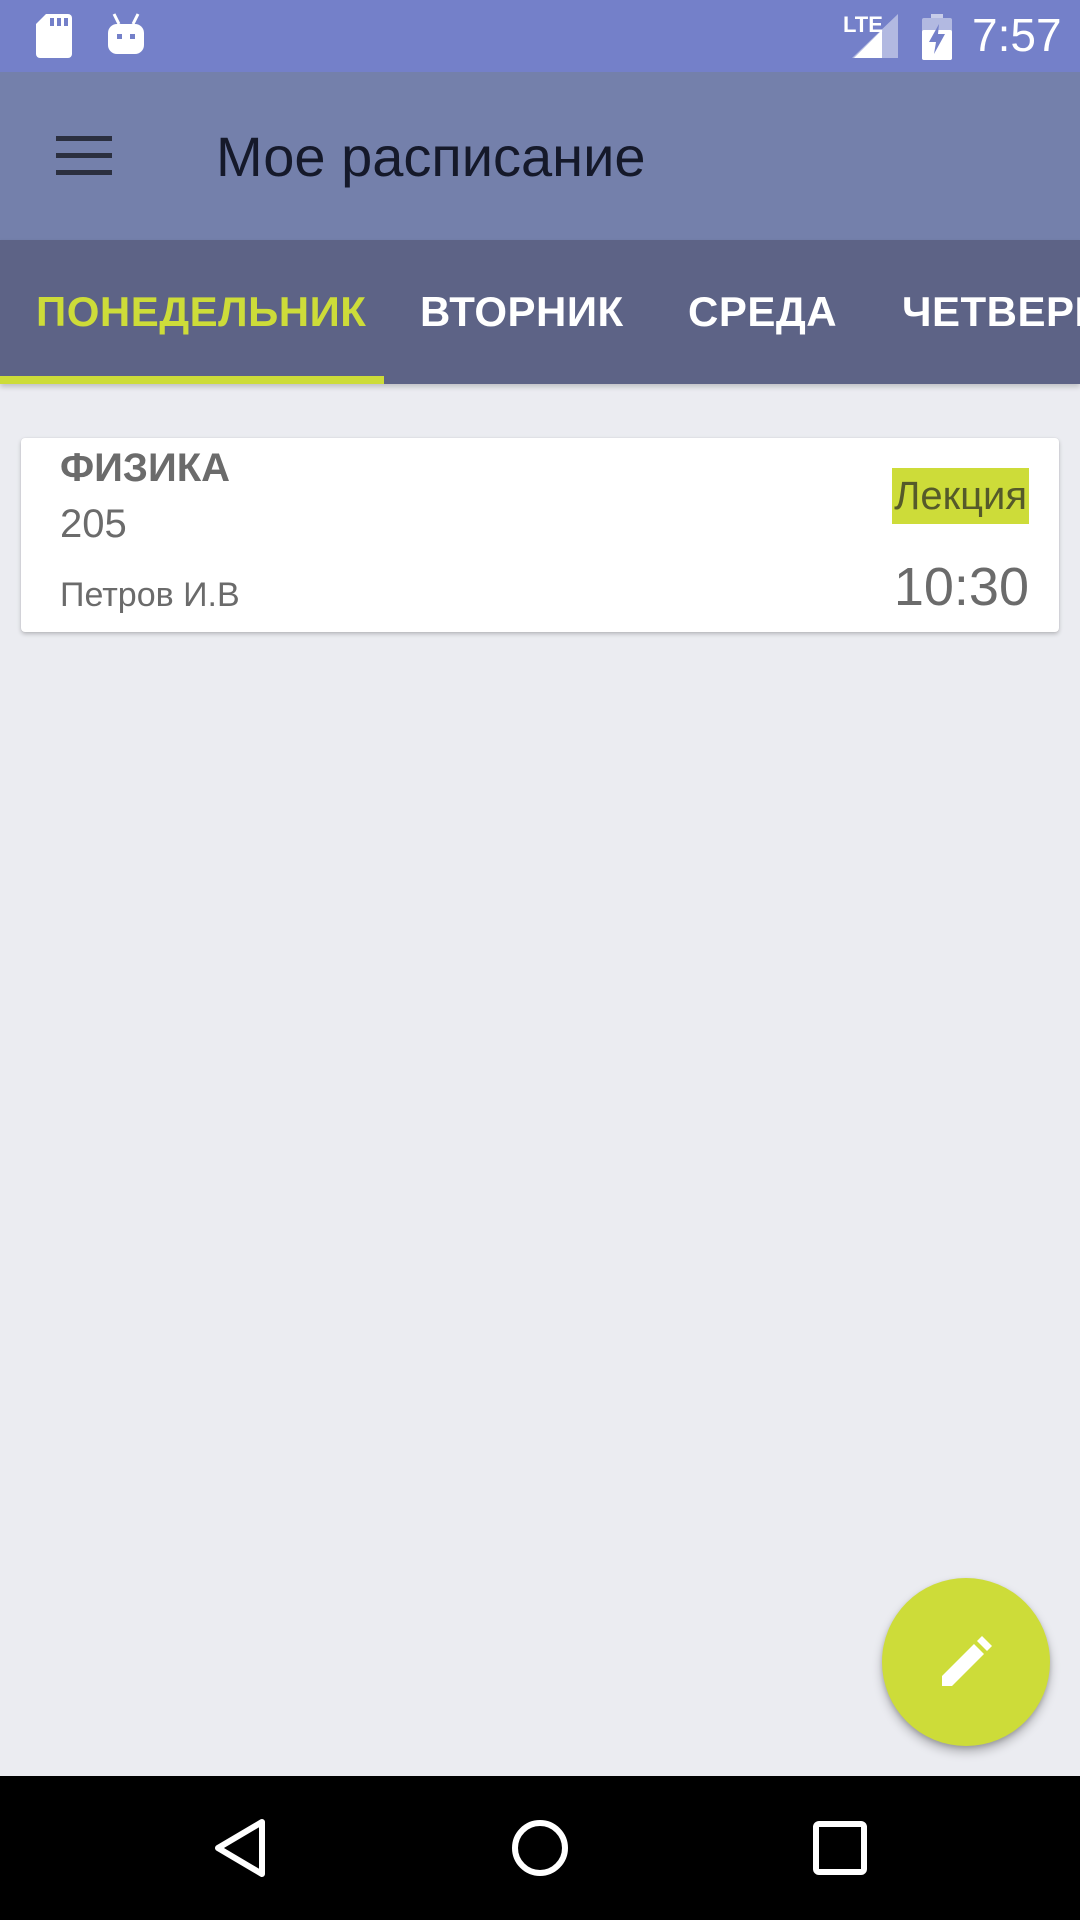  Describe the element at coordinates (961, 587) in the screenshot. I see `lesson-time: 10:30` at that location.